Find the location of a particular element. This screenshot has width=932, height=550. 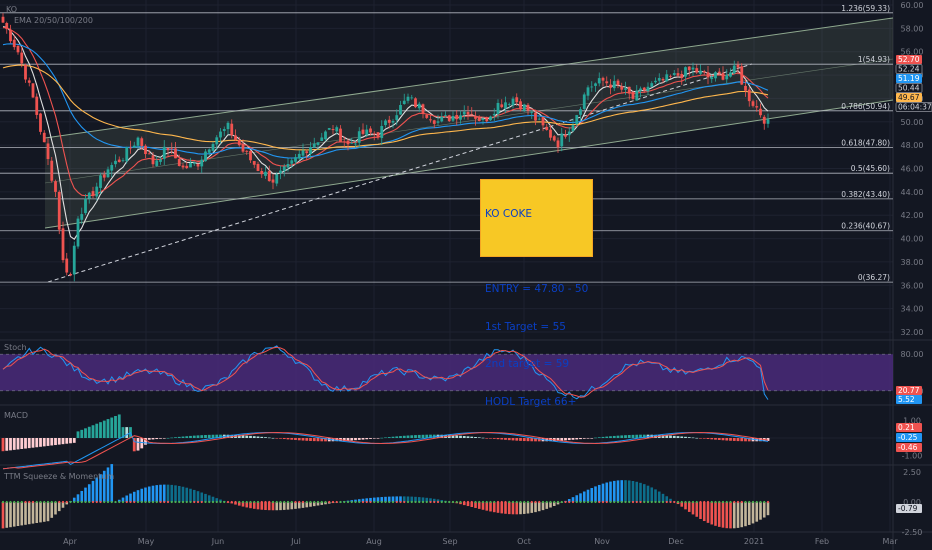

time-tick-label: Aug is located at coordinates (374, 541).